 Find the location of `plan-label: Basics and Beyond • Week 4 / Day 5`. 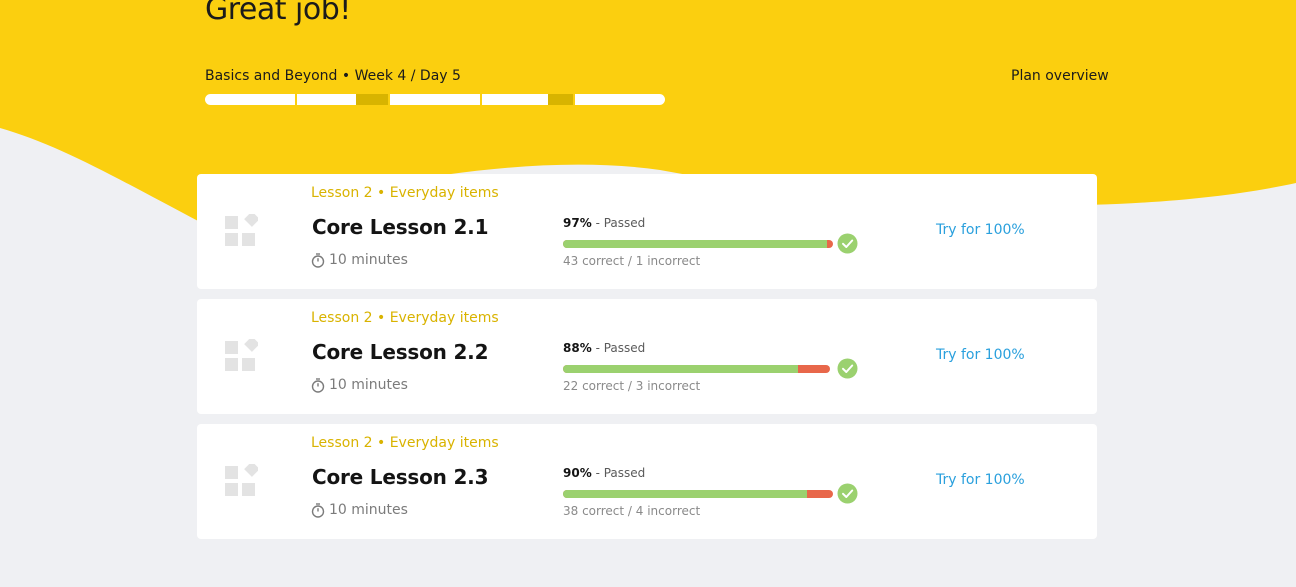

plan-label: Basics and Beyond • Week 4 / Day 5 is located at coordinates (333, 76).